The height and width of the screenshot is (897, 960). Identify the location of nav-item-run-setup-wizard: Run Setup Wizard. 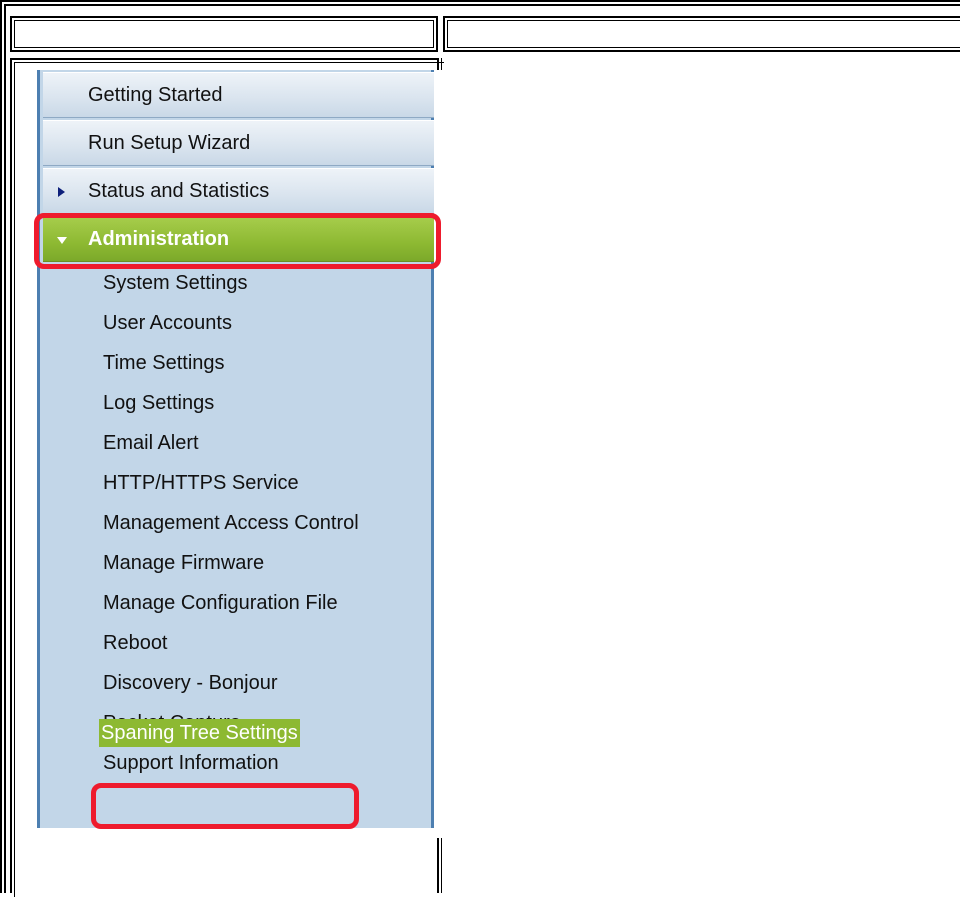
(238, 143).